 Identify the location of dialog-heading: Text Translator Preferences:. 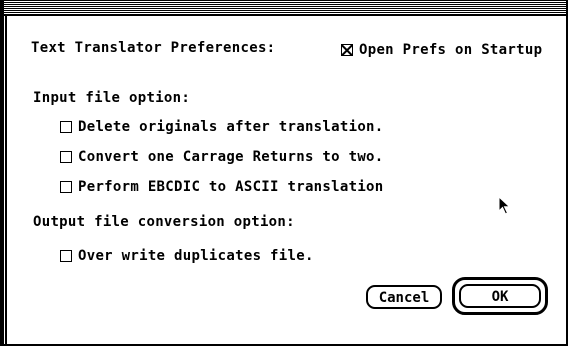
(153, 48).